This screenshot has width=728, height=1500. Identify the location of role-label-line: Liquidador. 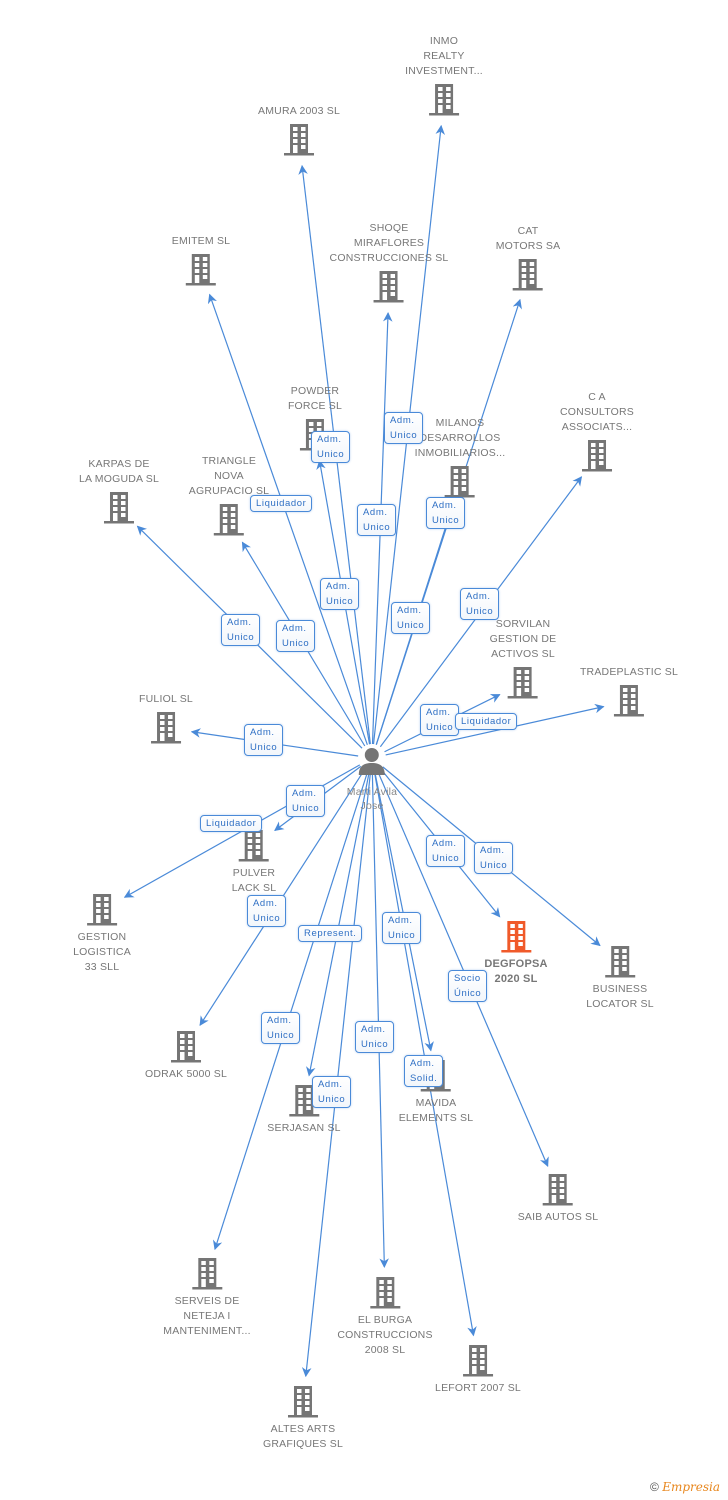
(231, 823).